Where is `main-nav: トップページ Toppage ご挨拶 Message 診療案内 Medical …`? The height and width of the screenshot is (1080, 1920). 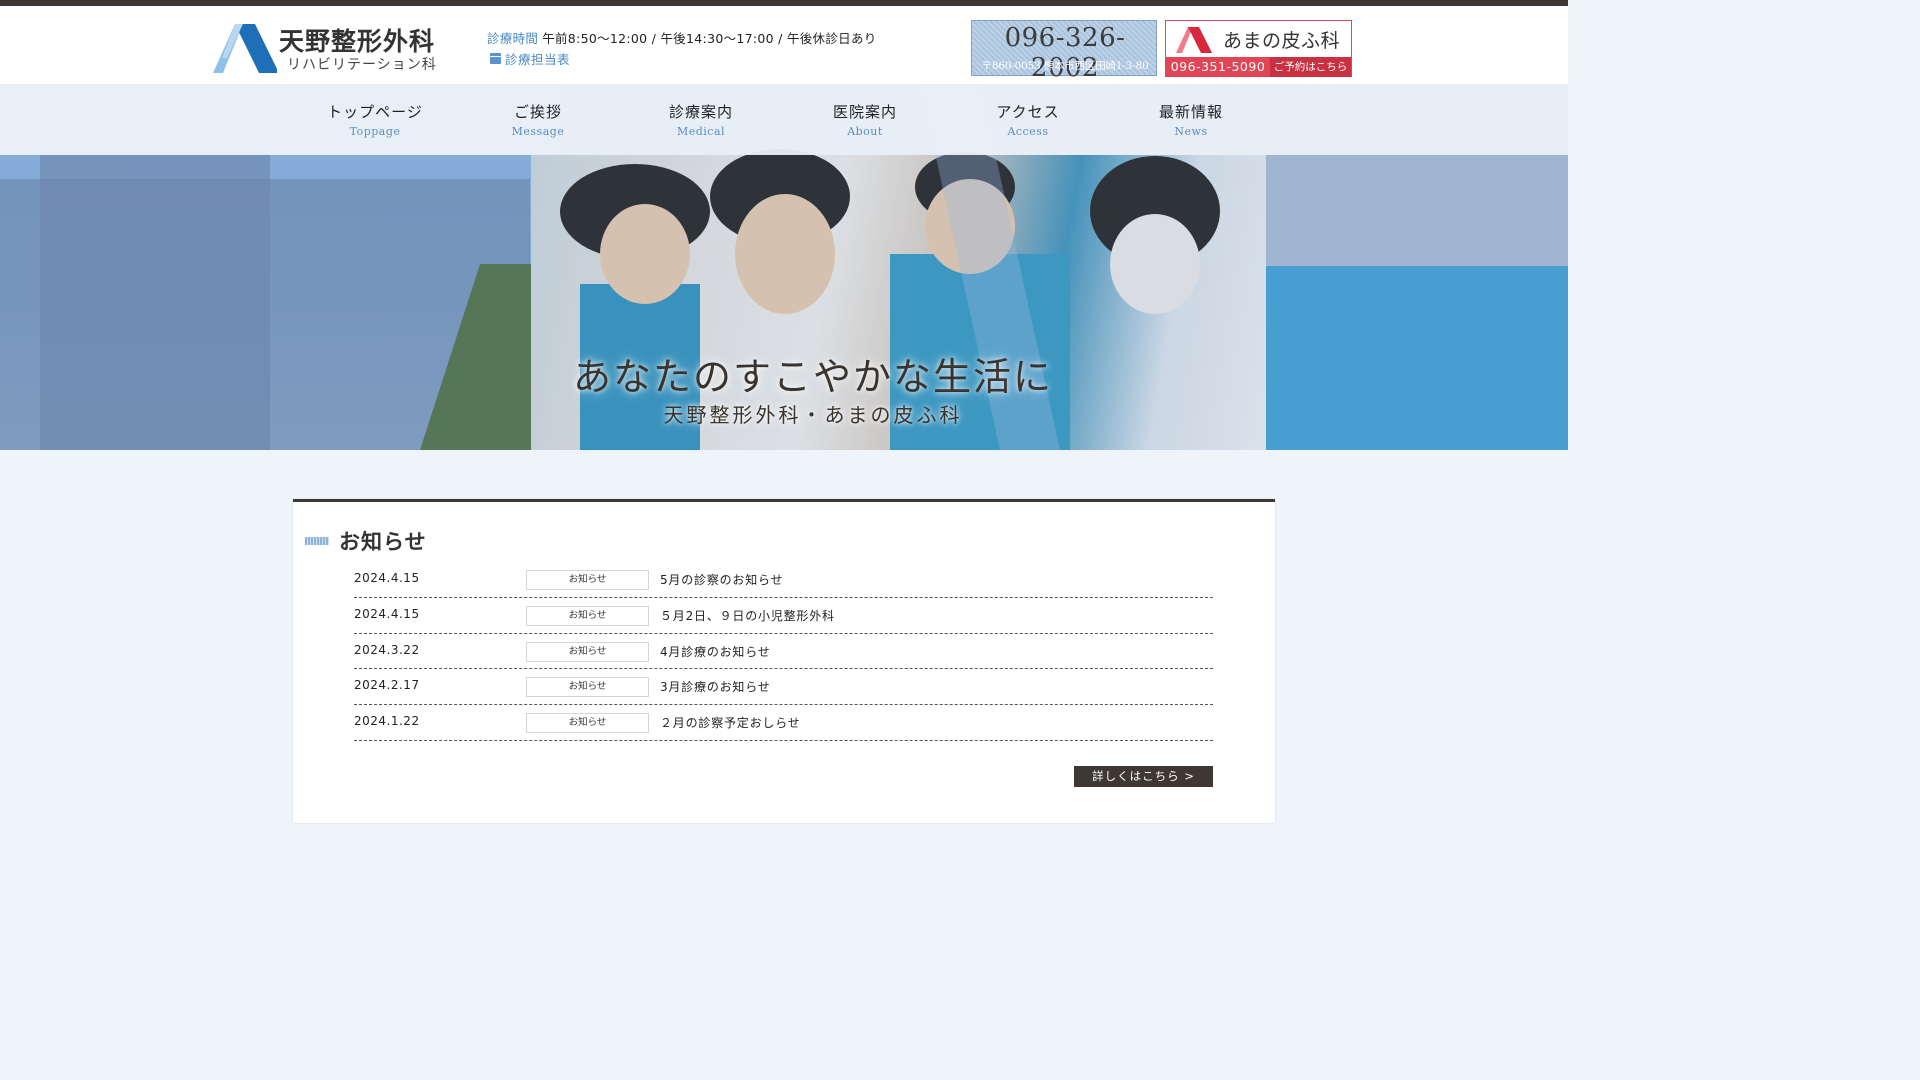 main-nav: トップページ Toppage ご挨拶 Message 診療案内 Medical … is located at coordinates (784, 119).